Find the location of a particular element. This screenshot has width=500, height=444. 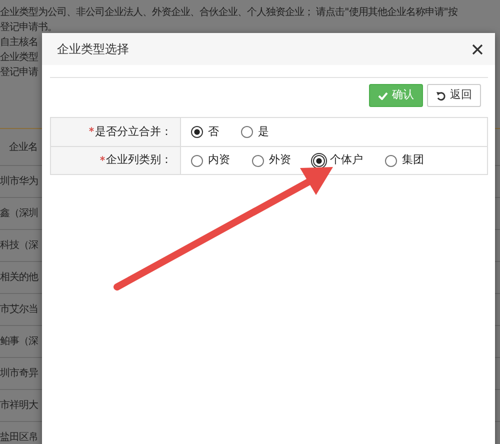

field-label: 企业列类别： is located at coordinates (139, 160).